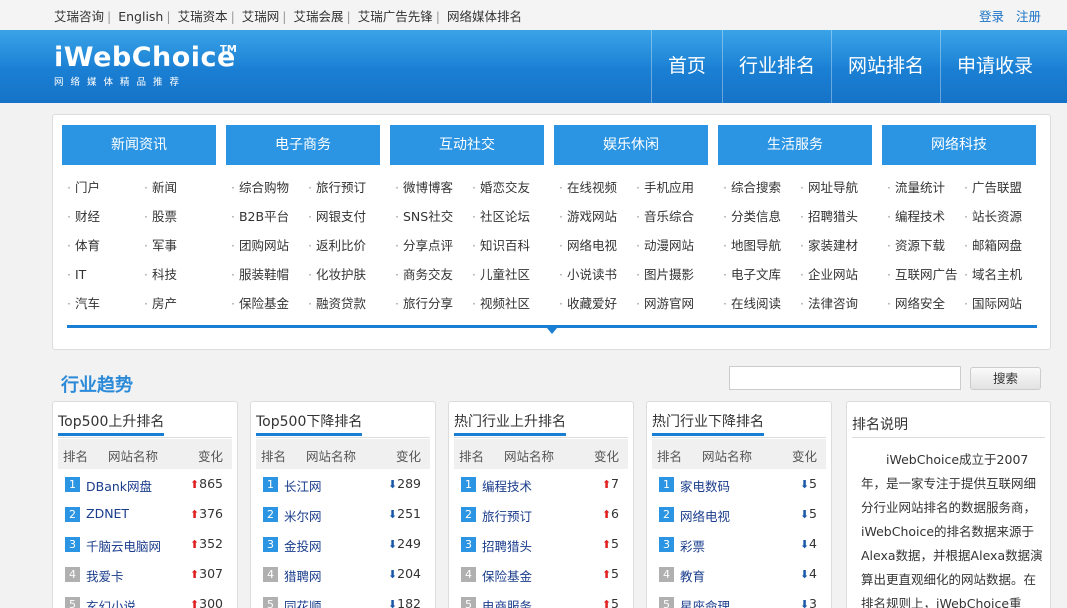  What do you see at coordinates (467, 145) in the screenshot?
I see `category-header: 互动社交` at bounding box center [467, 145].